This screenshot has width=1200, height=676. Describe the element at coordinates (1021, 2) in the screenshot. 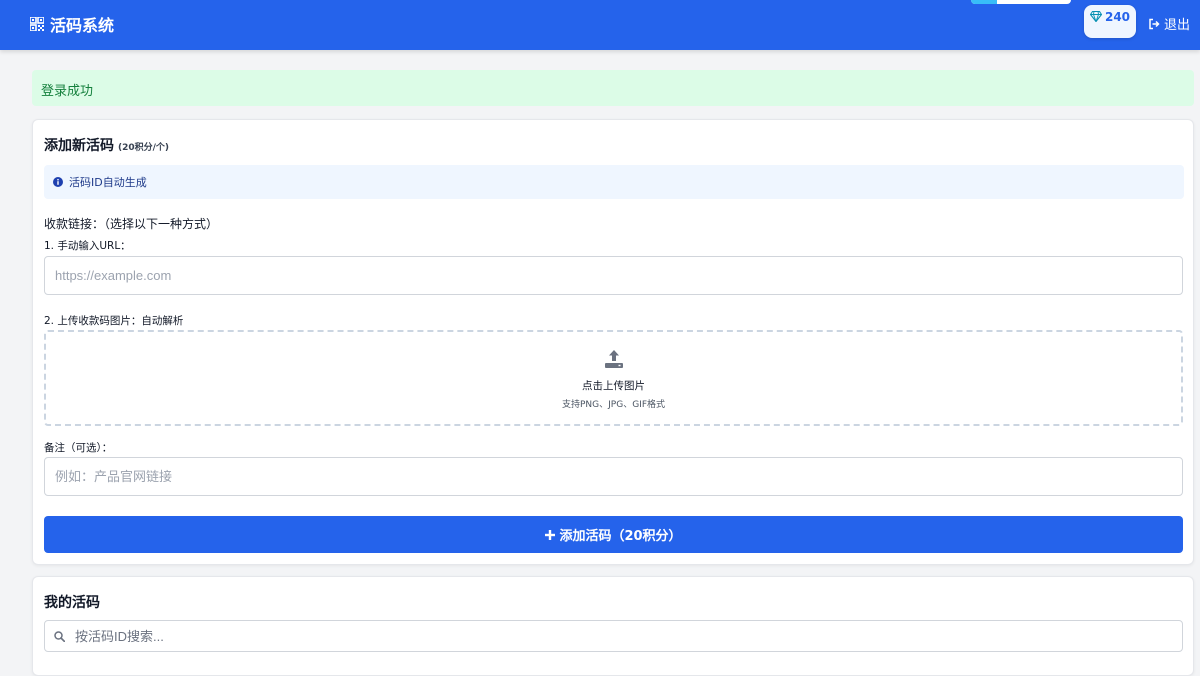

I see `header-progress-pill` at that location.